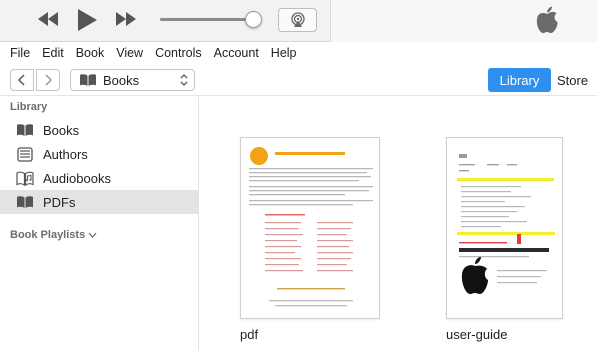 The width and height of the screenshot is (597, 350). What do you see at coordinates (48, 235) in the screenshot?
I see `book-playlists-label: Book Playlists` at bounding box center [48, 235].